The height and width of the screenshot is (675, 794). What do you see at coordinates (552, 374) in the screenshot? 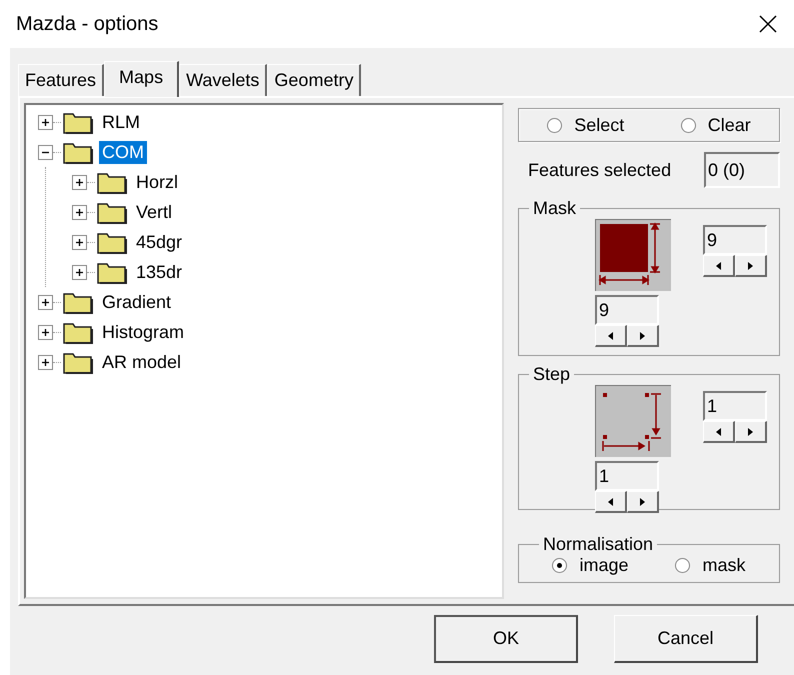
I see `group-title: Step` at bounding box center [552, 374].